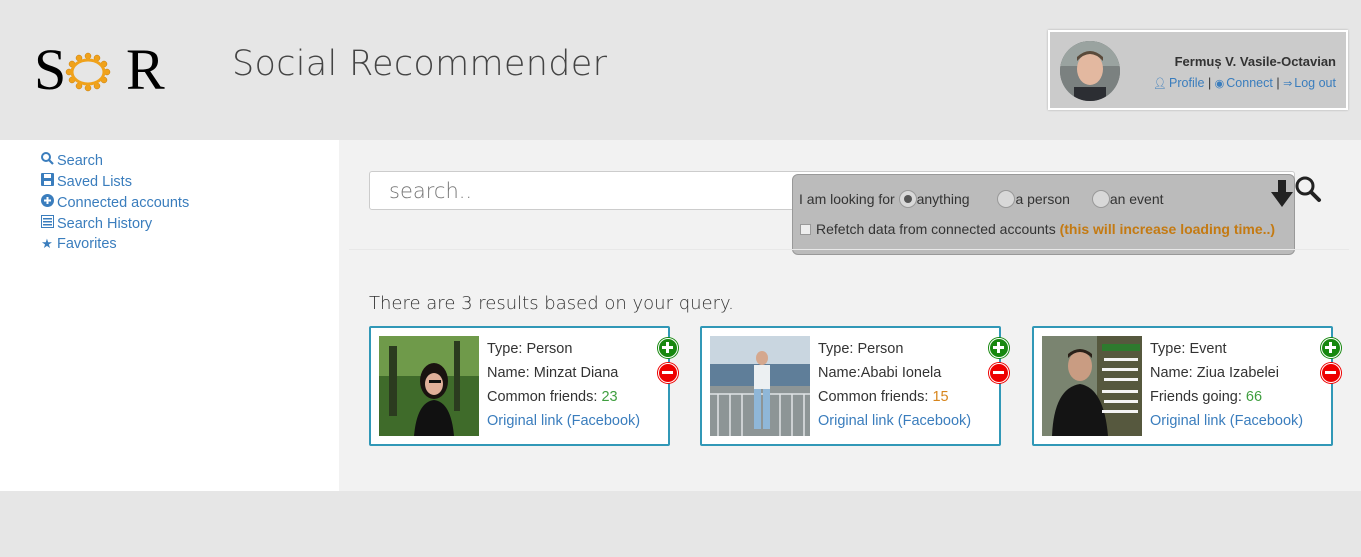 Image resolution: width=1361 pixels, height=557 pixels. I want to click on result-stat-value: 66, so click(1254, 397).